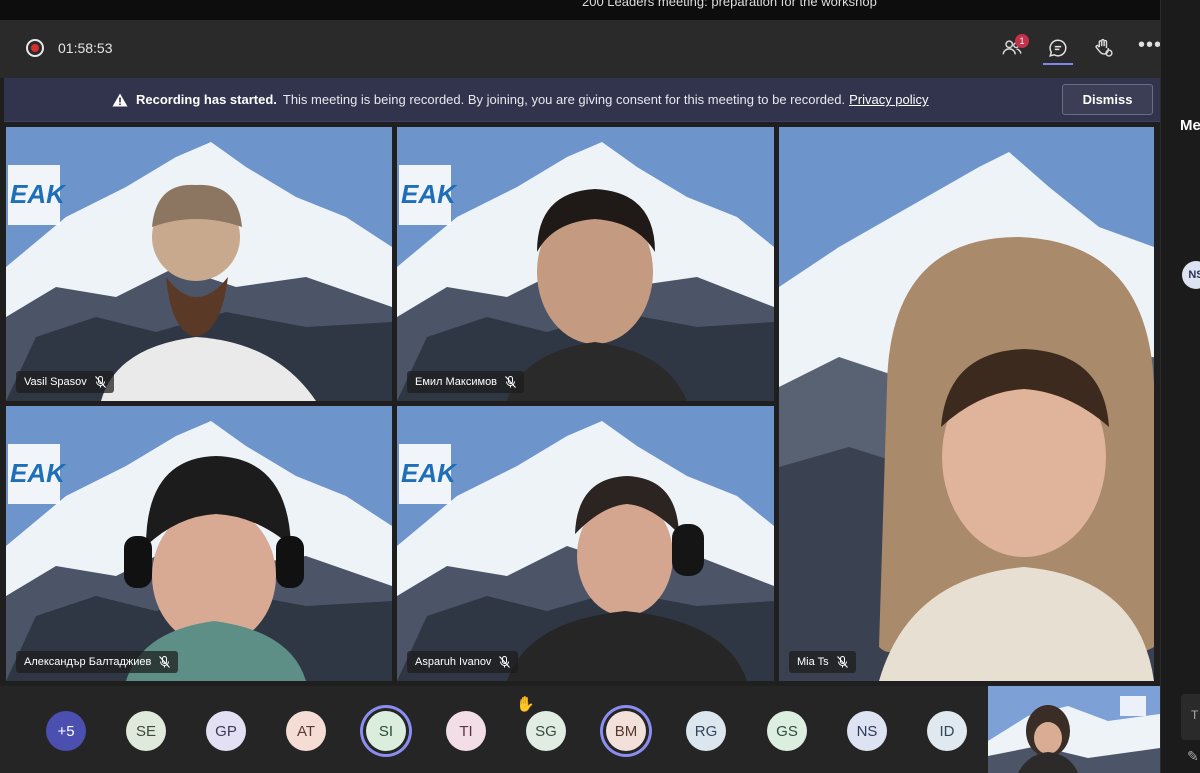 This screenshot has height=773, width=1200. What do you see at coordinates (888, 99) in the screenshot?
I see `privacy-policy-link: Privacy policy` at bounding box center [888, 99].